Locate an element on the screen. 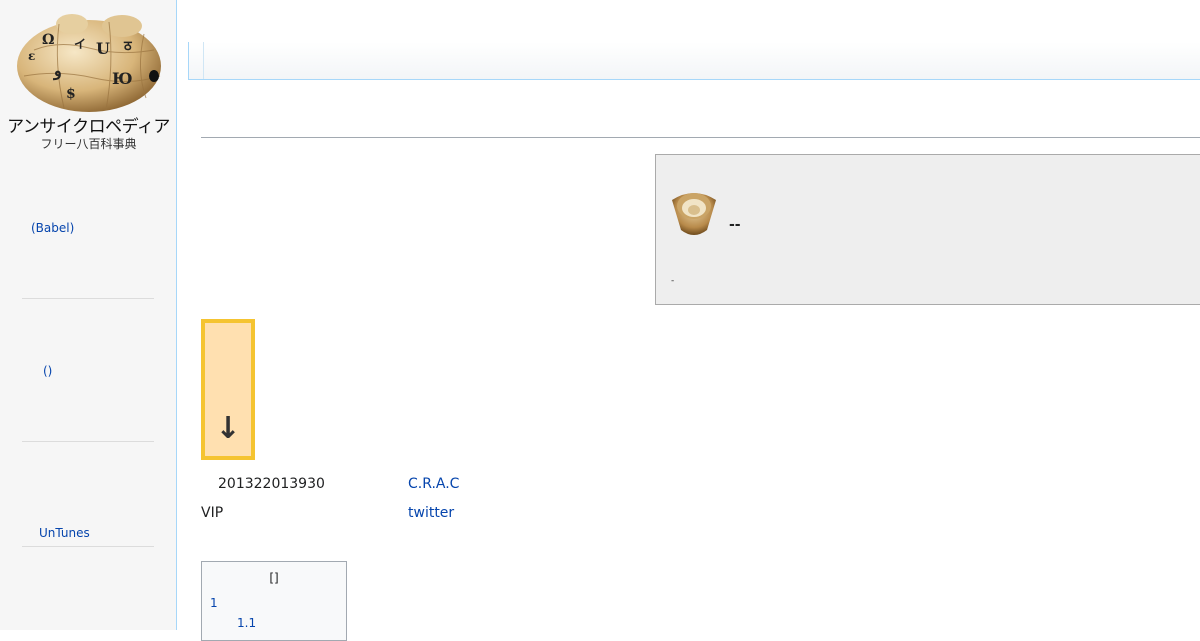  table-of-contents: [] 1 1.1 is located at coordinates (274, 601).